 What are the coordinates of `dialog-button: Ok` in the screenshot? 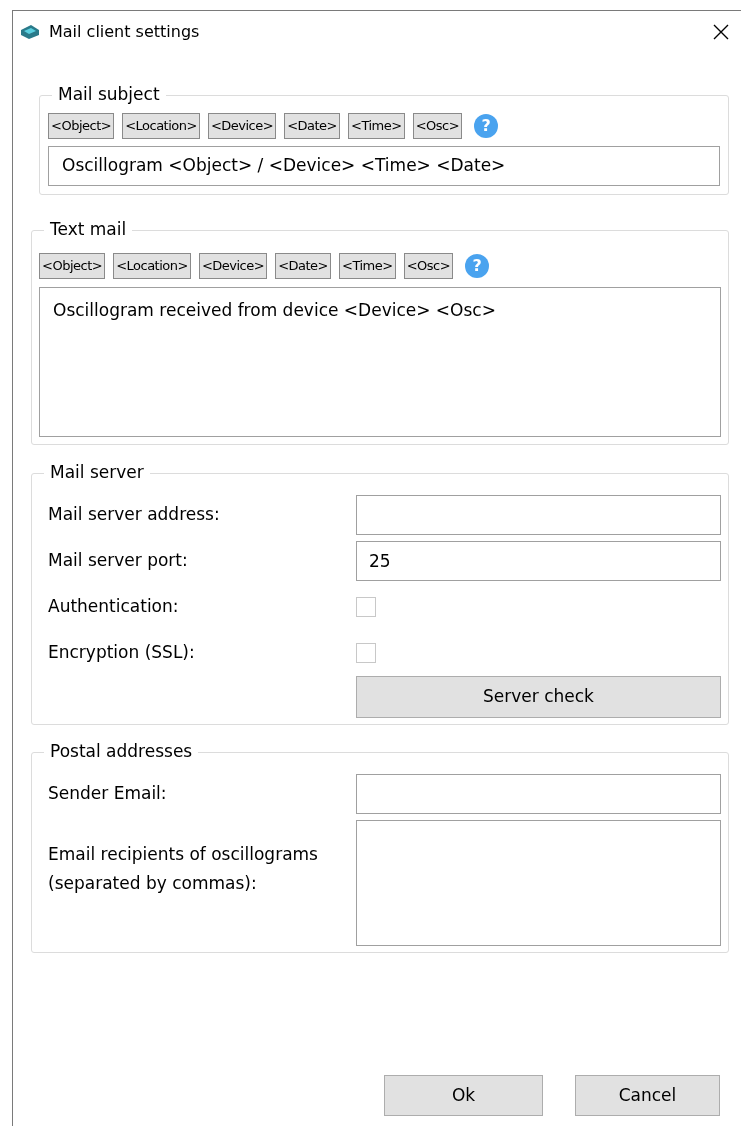 It's located at (463, 1095).